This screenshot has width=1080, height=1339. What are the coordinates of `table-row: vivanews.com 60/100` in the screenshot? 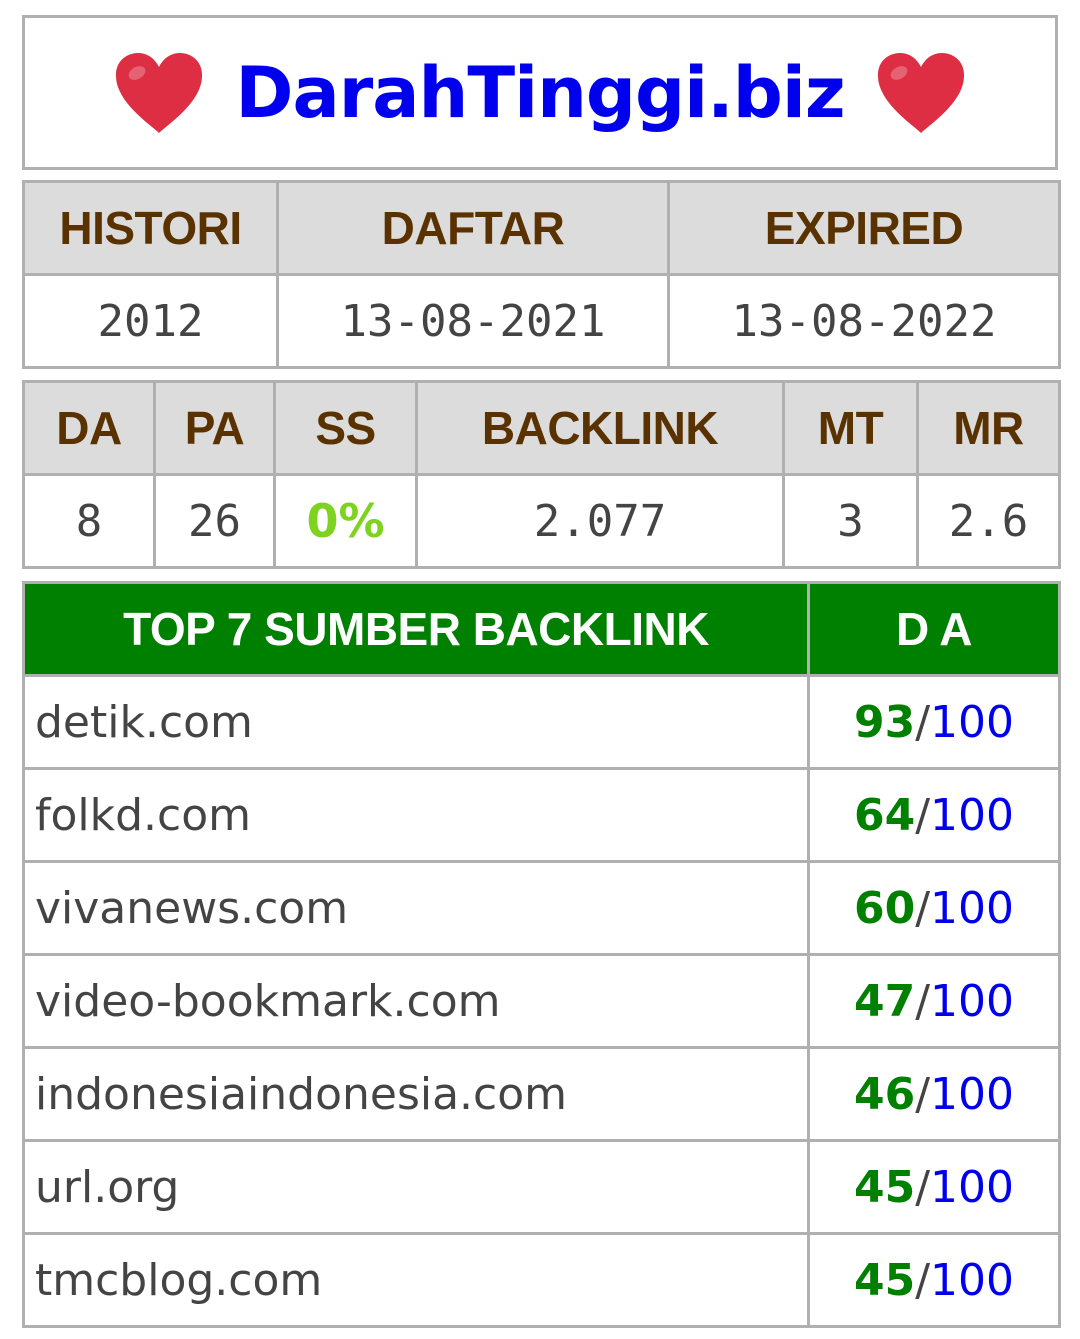 It's located at (541, 908).